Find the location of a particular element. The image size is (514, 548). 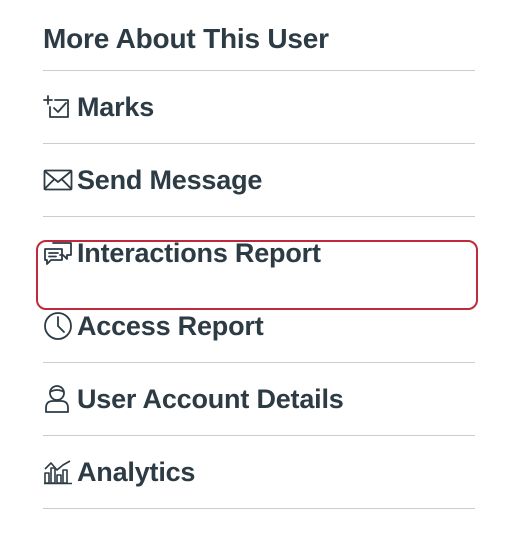

interactions-report-link: Interactions Report is located at coordinates (259, 253).